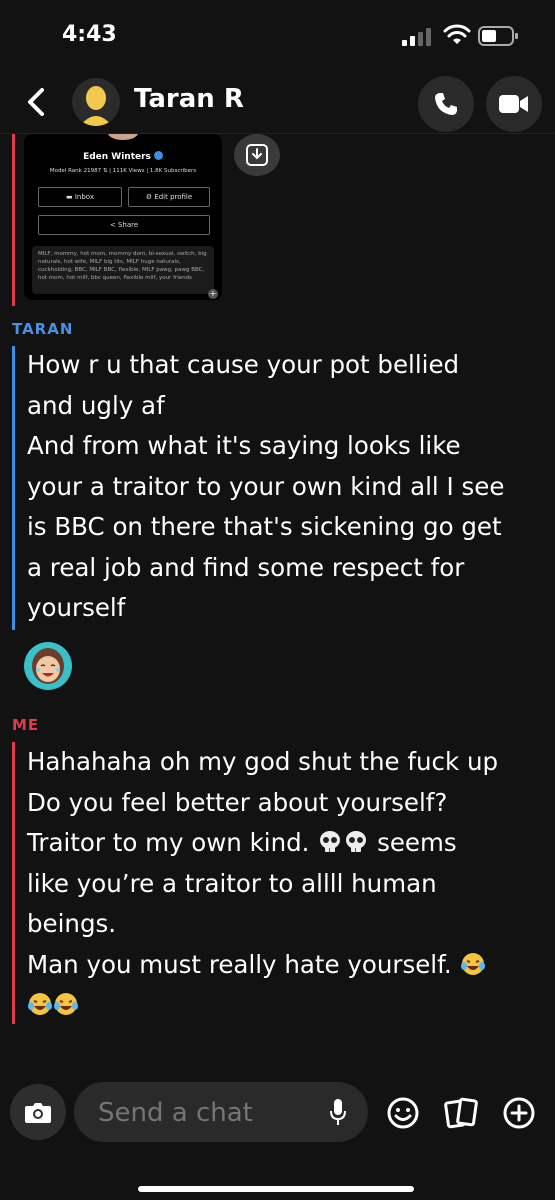  I want to click on camera-button, so click(38, 1112).